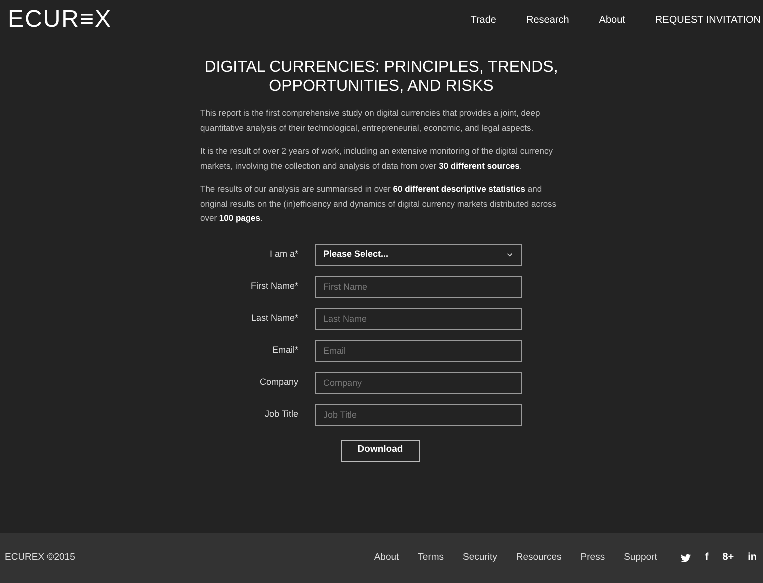 The height and width of the screenshot is (583, 763). What do you see at coordinates (283, 254) in the screenshot?
I see `field-label: I am a*` at bounding box center [283, 254].